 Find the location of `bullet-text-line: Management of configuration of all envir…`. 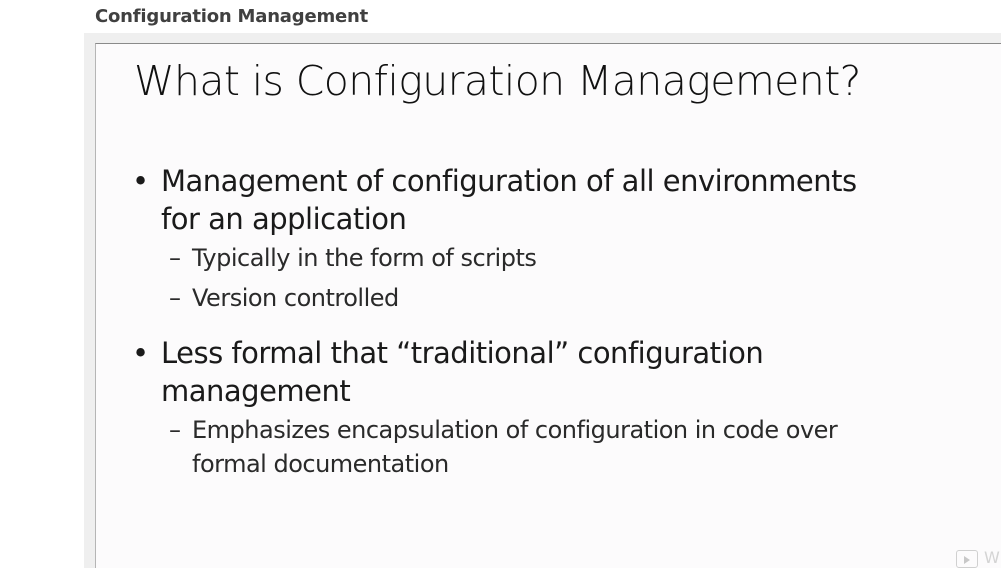

bullet-text-line: Management of configuration of all envir… is located at coordinates (509, 181).